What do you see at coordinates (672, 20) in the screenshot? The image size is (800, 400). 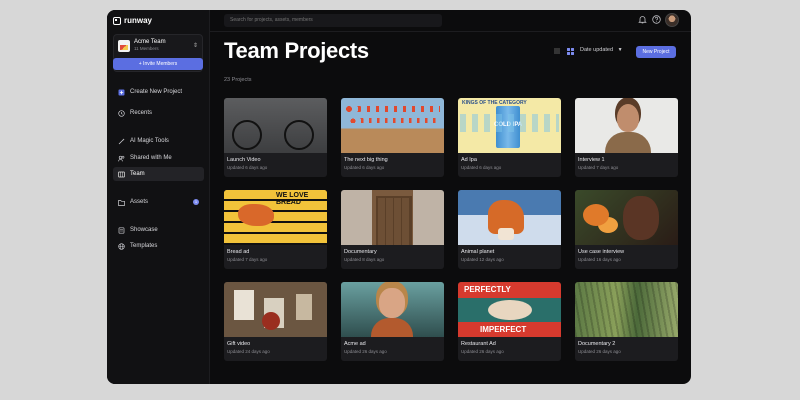 I see `user-avatar` at bounding box center [672, 20].